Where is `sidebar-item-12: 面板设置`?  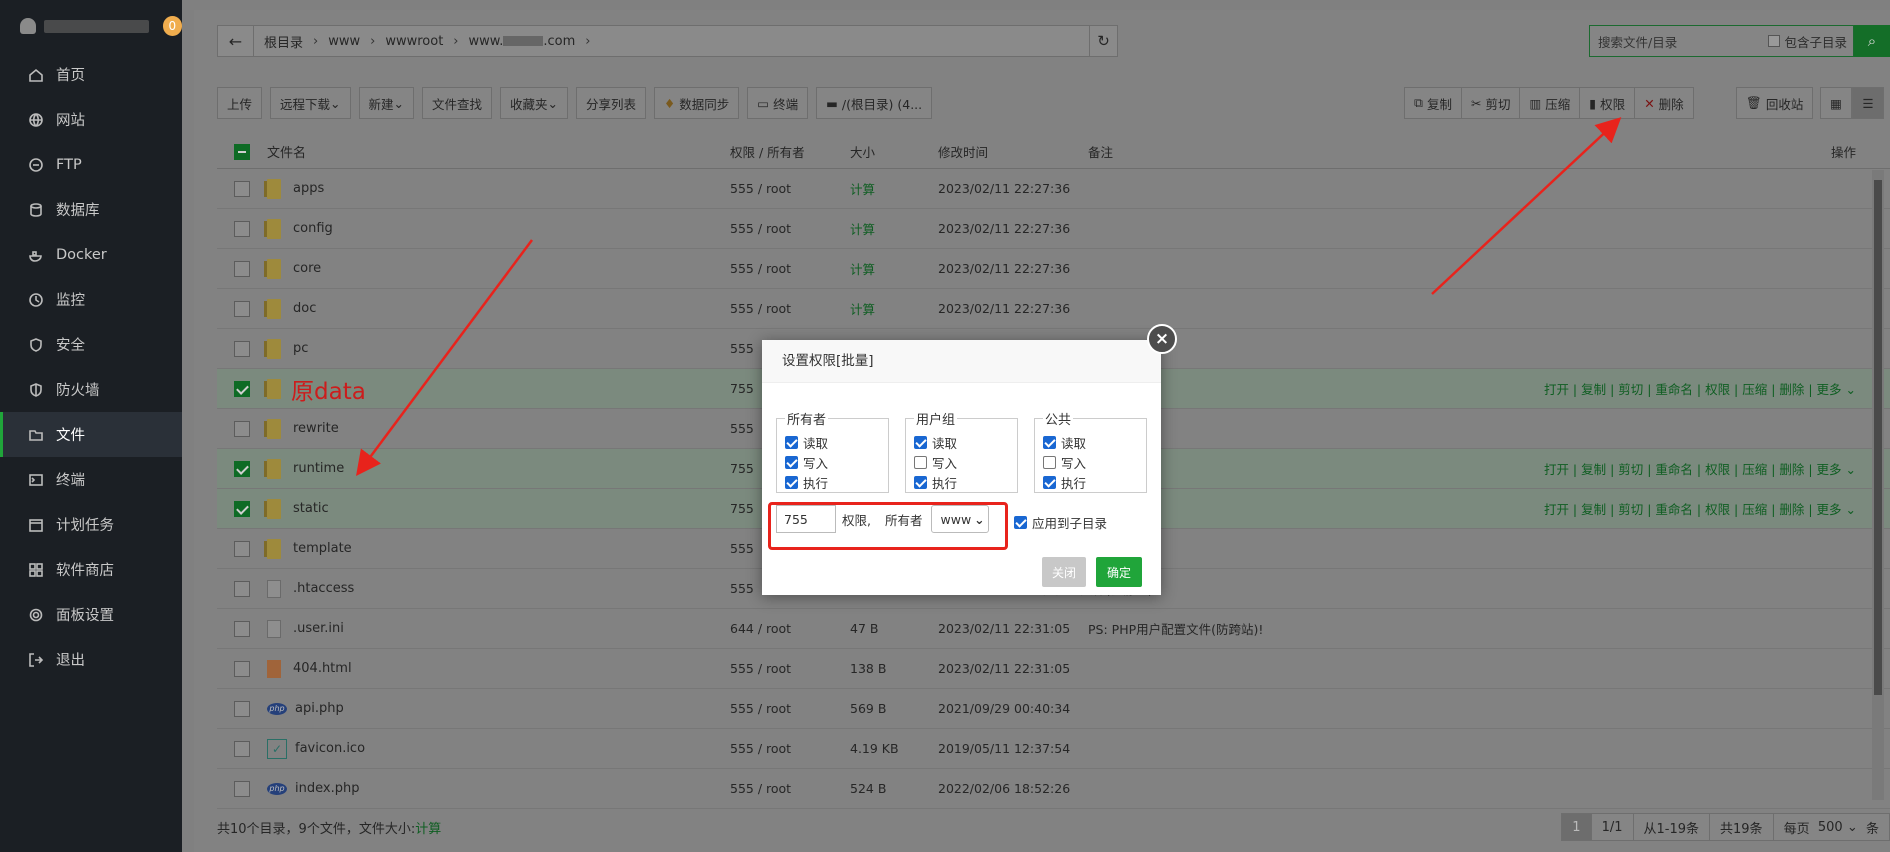 sidebar-item-12: 面板设置 is located at coordinates (91, 614).